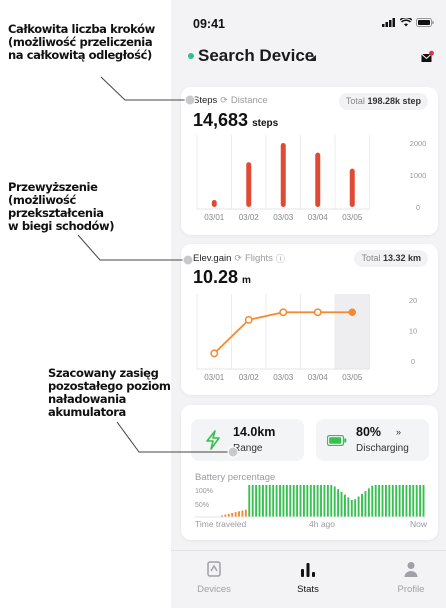 Image resolution: width=446 pixels, height=608 pixels. Describe the element at coordinates (308, 20) in the screenshot. I see `status-bar: 09:41` at that location.